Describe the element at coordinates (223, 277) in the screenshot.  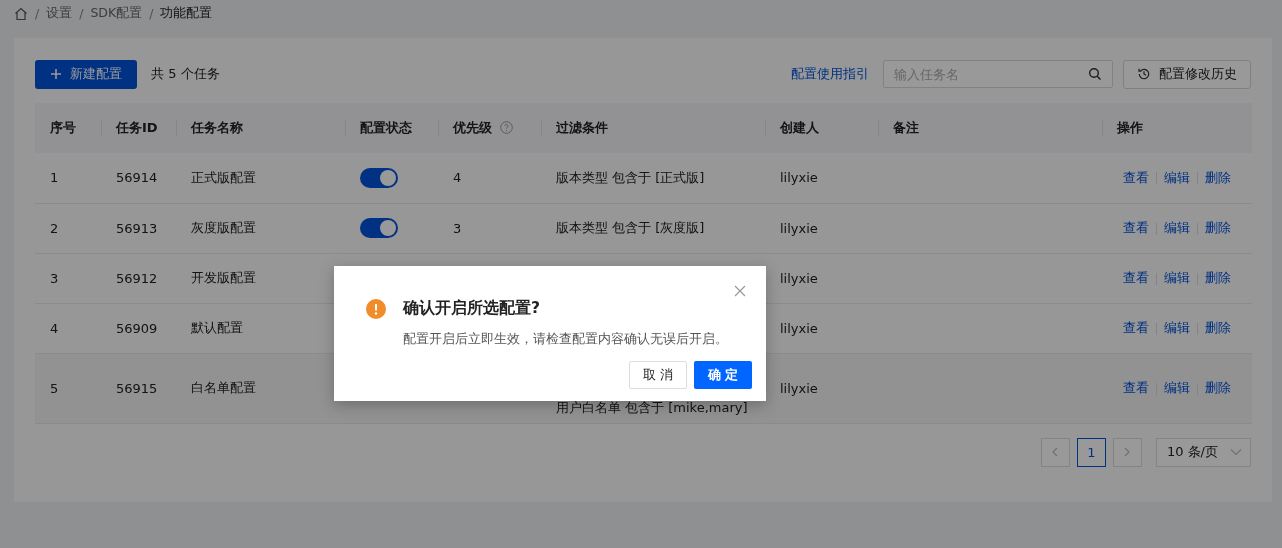
I see `table-cell: 开发版配置` at that location.